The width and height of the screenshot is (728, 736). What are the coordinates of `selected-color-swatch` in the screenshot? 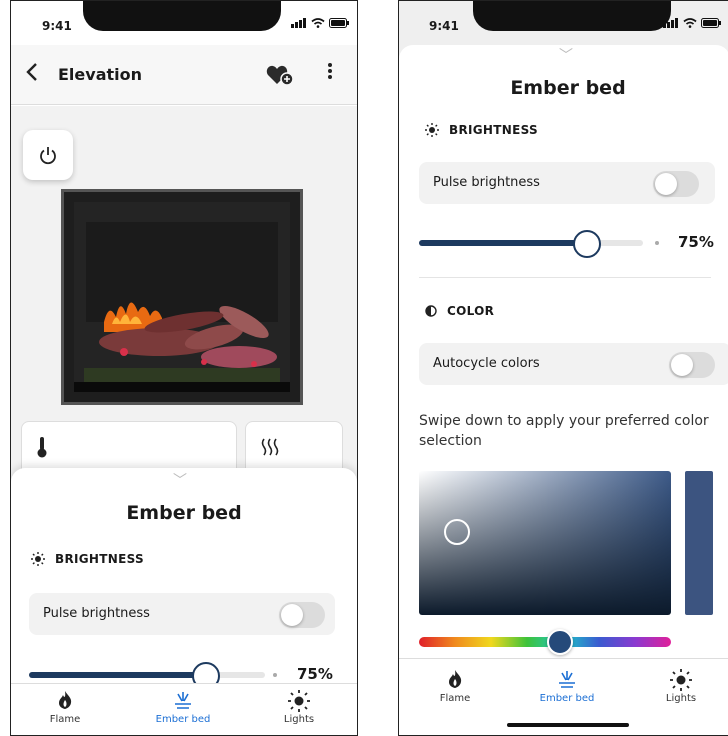 It's located at (699, 543).